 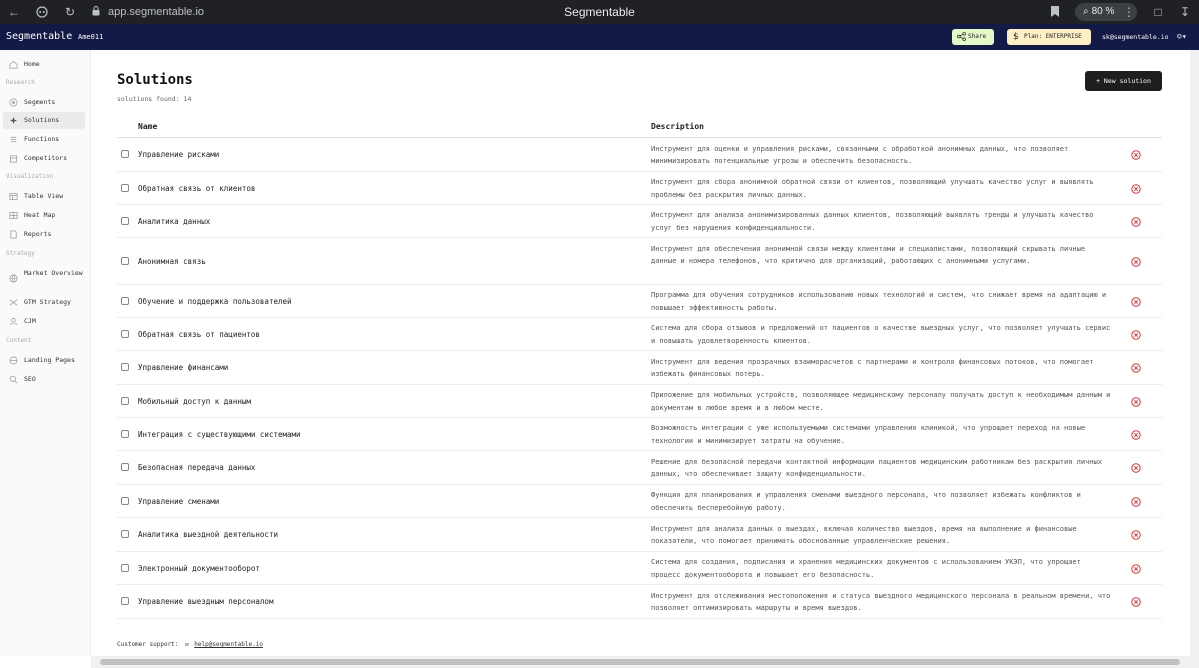 I want to click on user-email: sk@segmentable.io, so click(x=1135, y=37).